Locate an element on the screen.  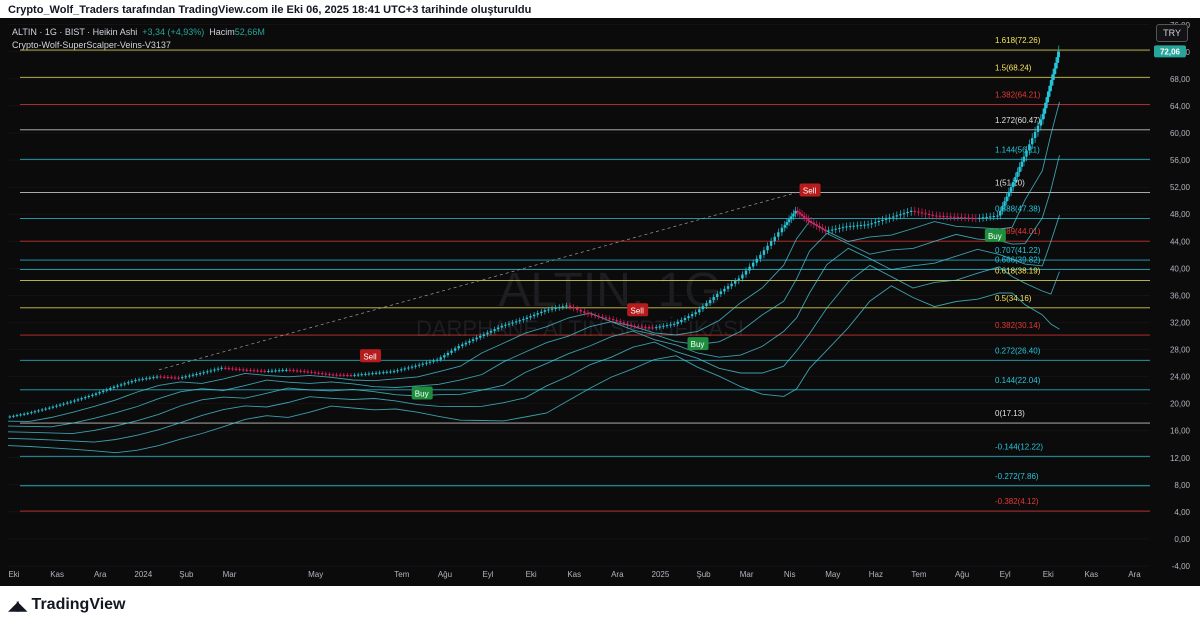
y-tick-label: -4,00 is located at coordinates (1181, 566).